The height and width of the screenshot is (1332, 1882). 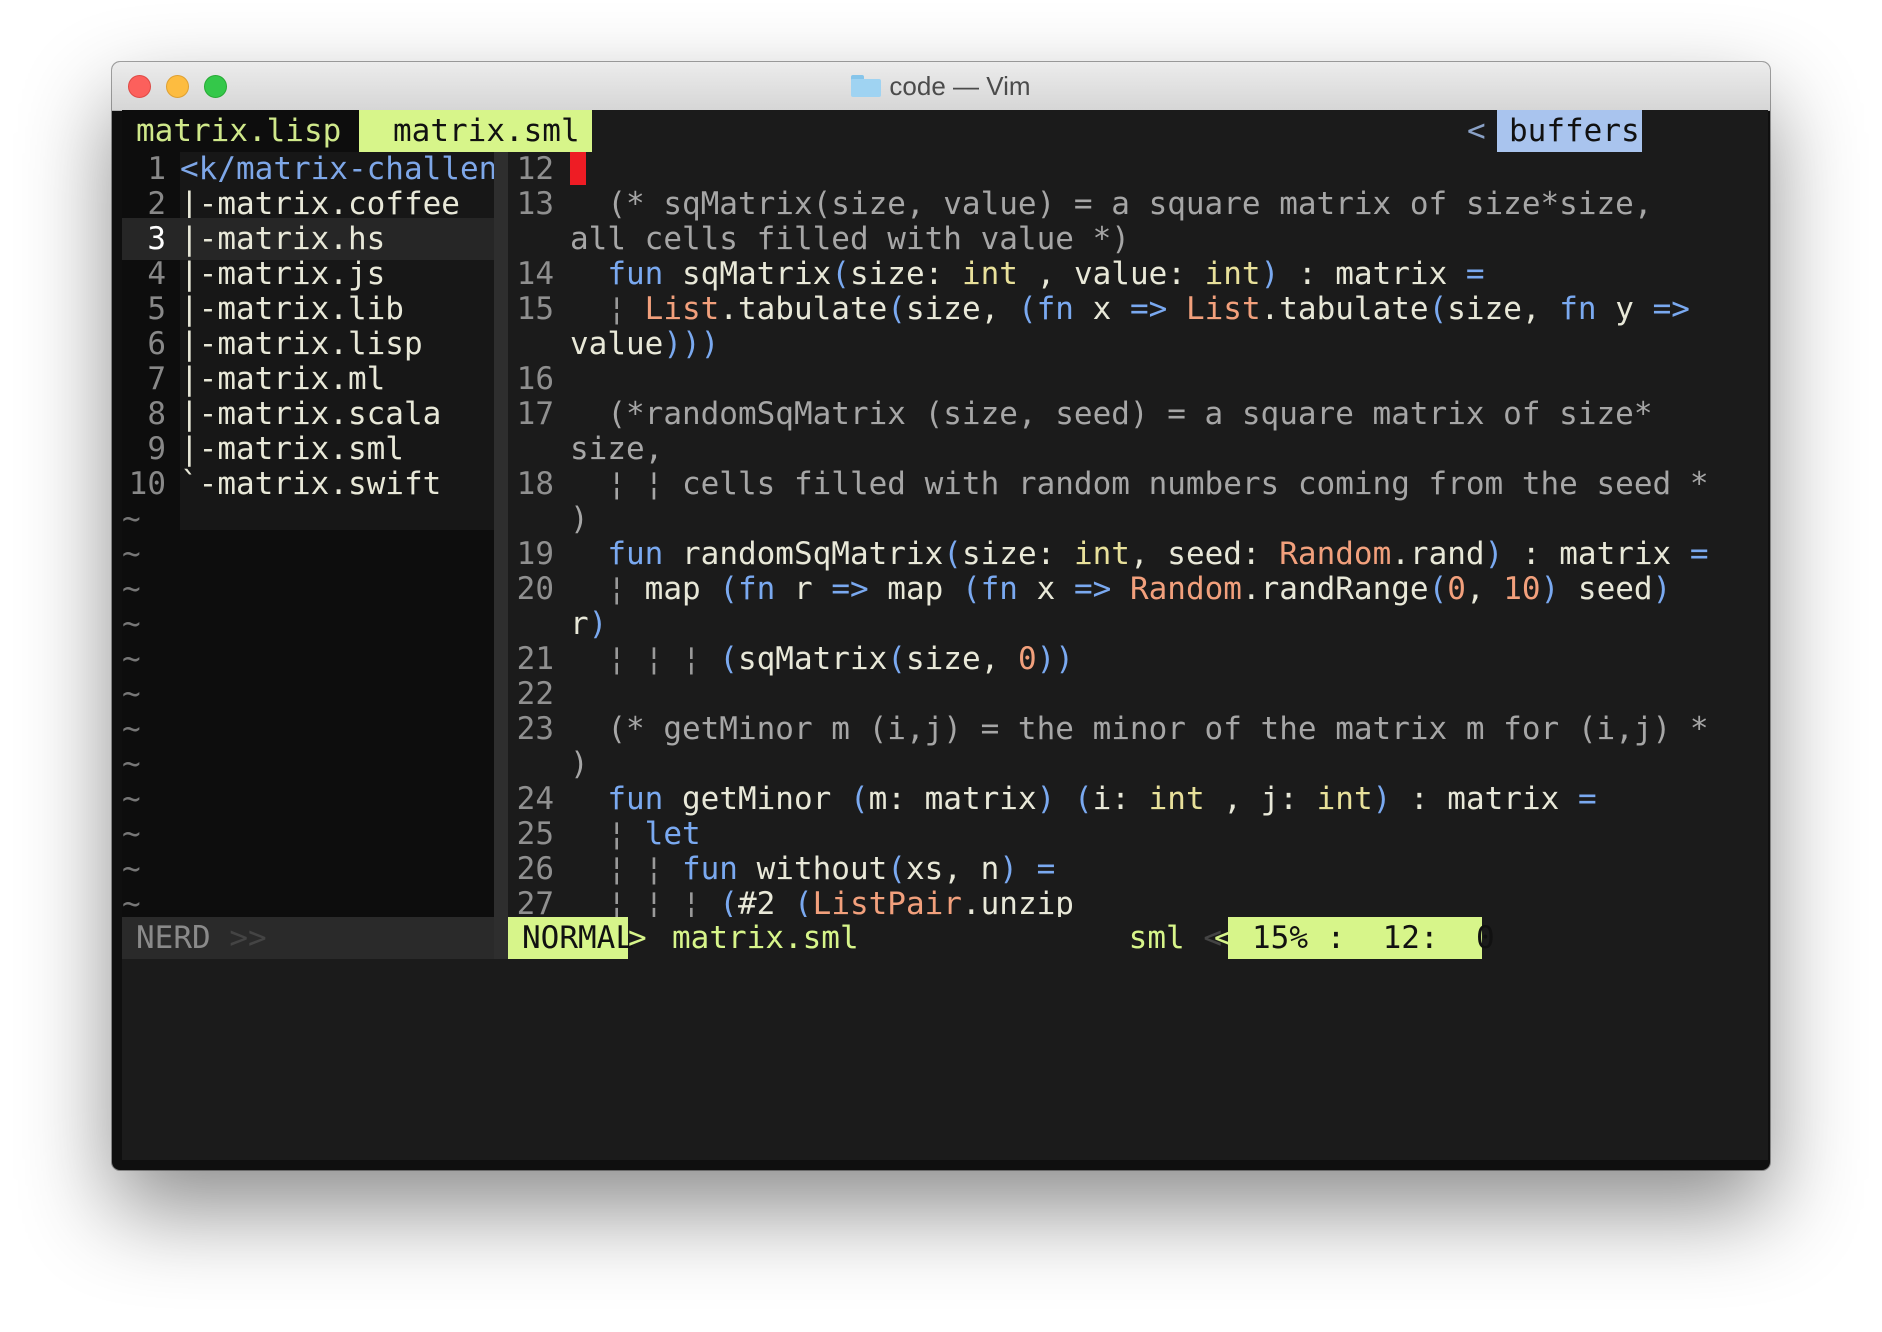 What do you see at coordinates (1624, 309) in the screenshot?
I see `code-token: y` at bounding box center [1624, 309].